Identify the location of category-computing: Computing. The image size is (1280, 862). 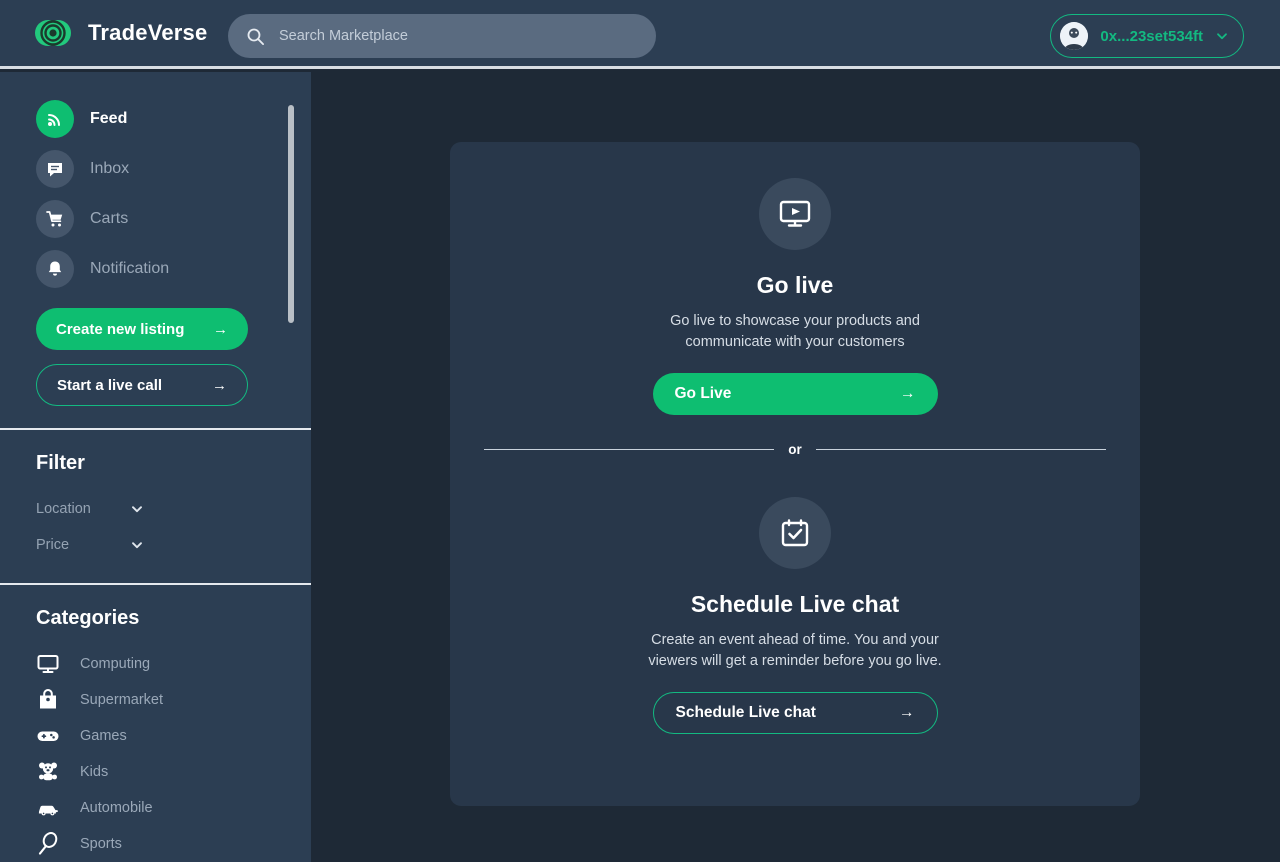
(173, 664).